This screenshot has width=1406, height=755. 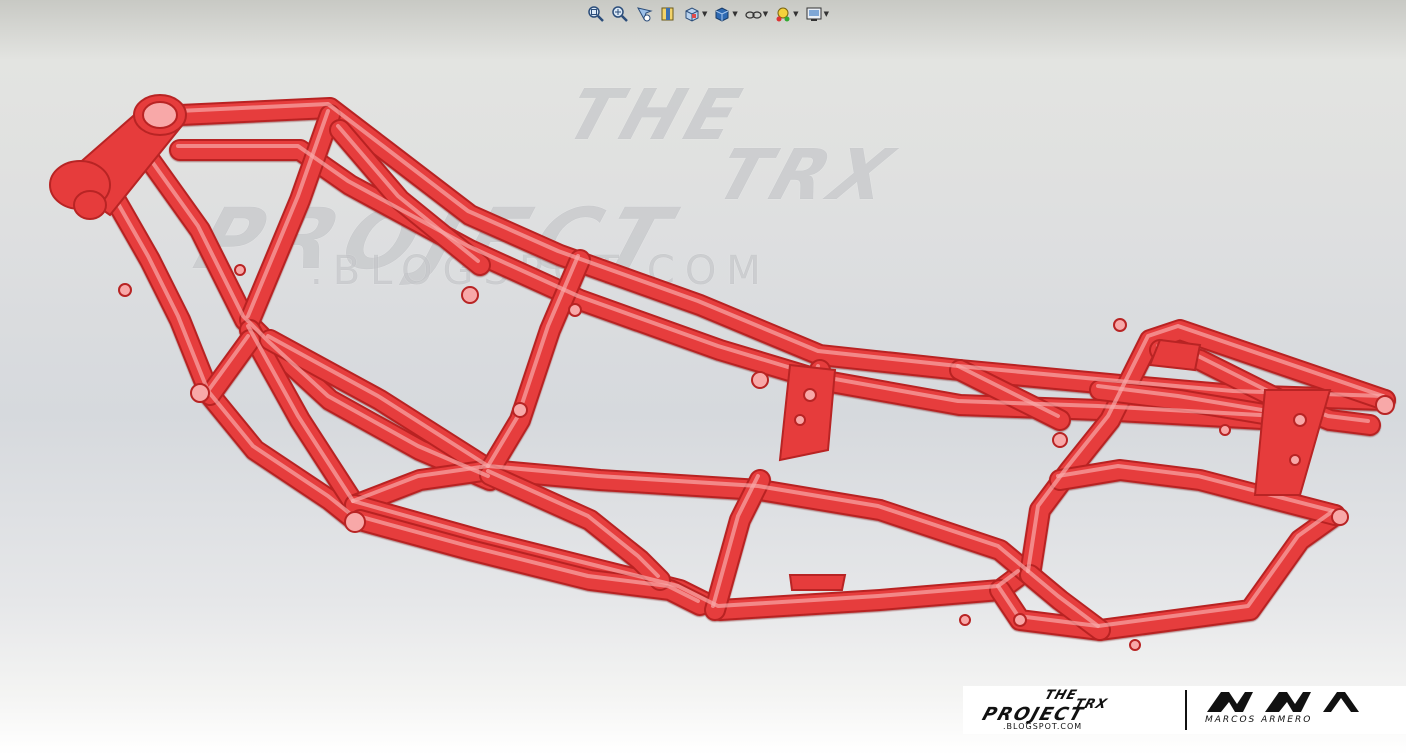 I want to click on view-orientation-button: ▼, so click(x=695, y=14).